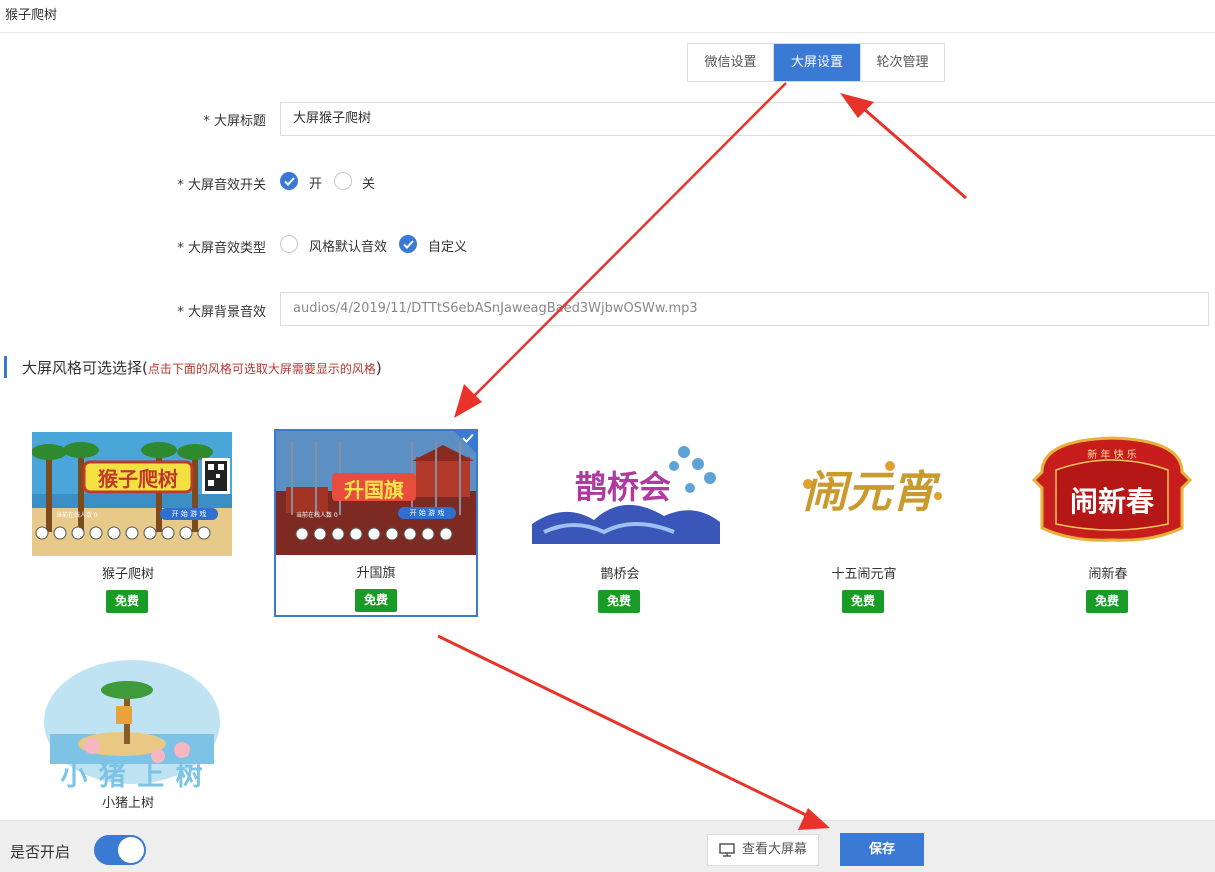 The width and height of the screenshot is (1215, 872). What do you see at coordinates (1111, 501) in the screenshot?
I see `spring-festival-thumb-title: 闹新春` at bounding box center [1111, 501].